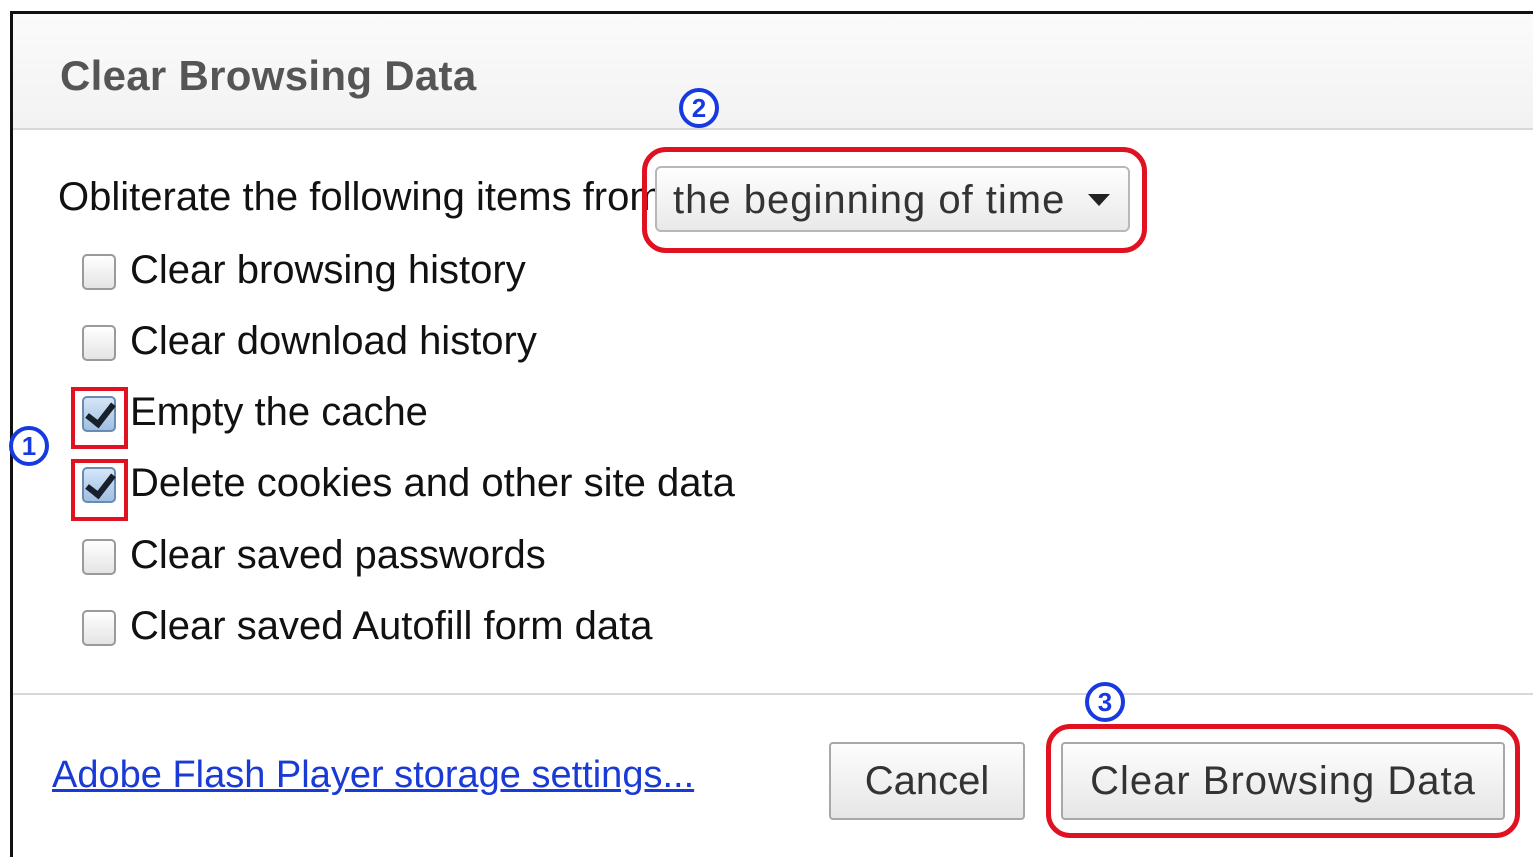 This screenshot has height=857, width=1533. I want to click on option-label: Clear download history, so click(333, 341).